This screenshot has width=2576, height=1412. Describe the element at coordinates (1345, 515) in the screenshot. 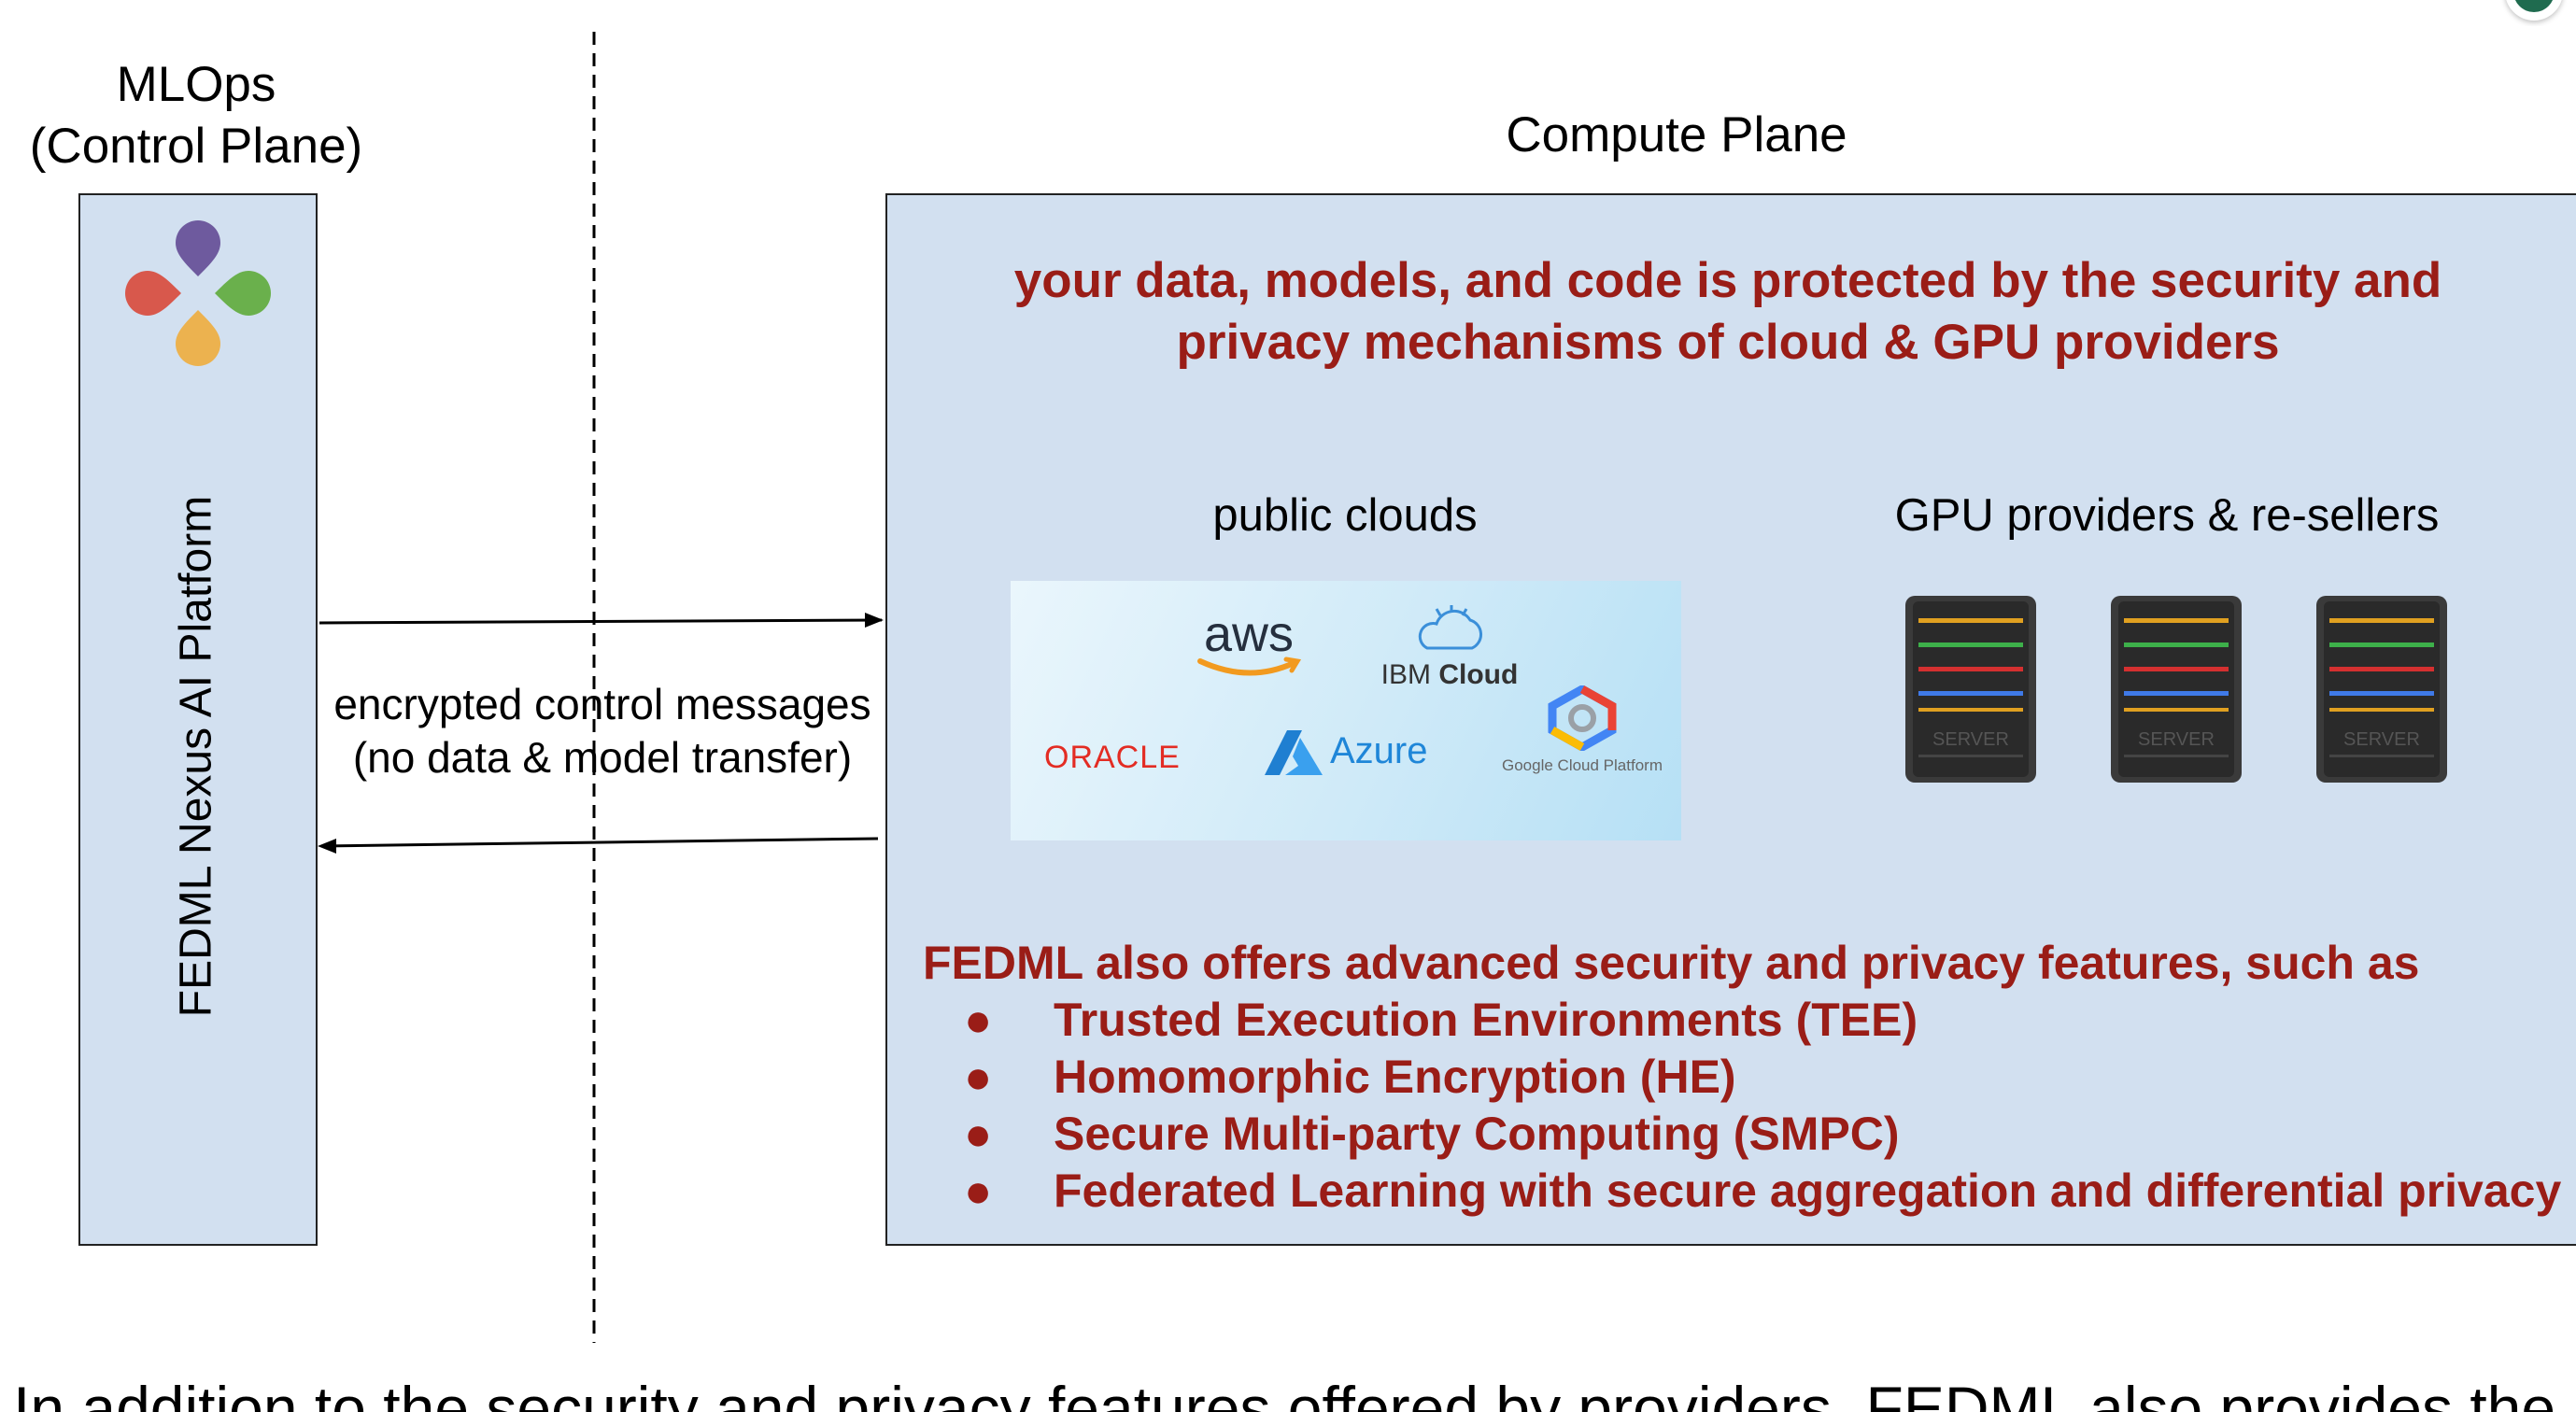

I see `public-clouds-label: public clouds` at that location.